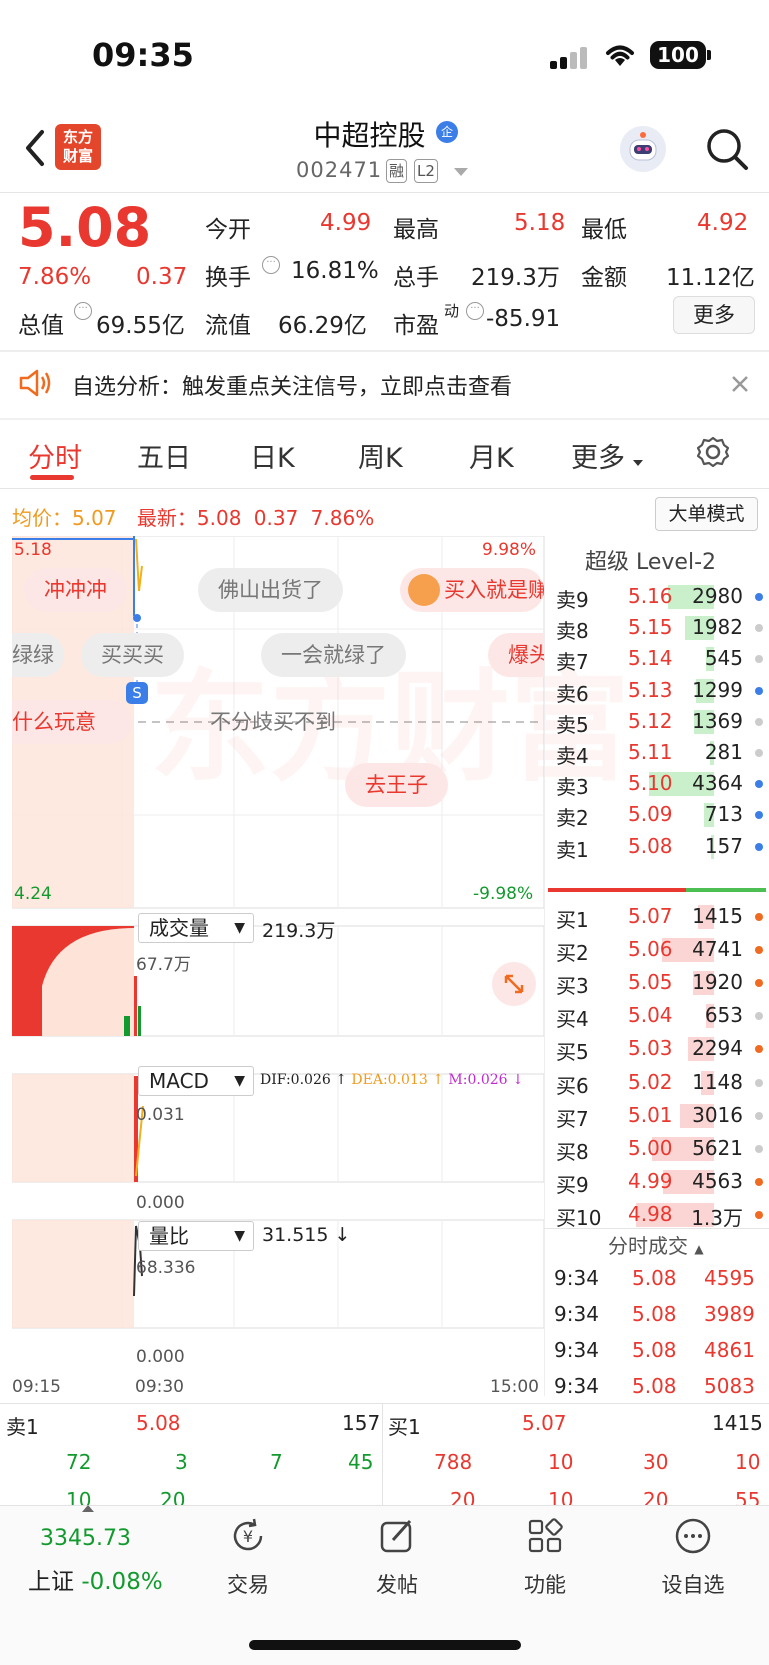  Describe the element at coordinates (196, 928) in the screenshot. I see `volume-indicator-select: 成交量 ▼` at that location.